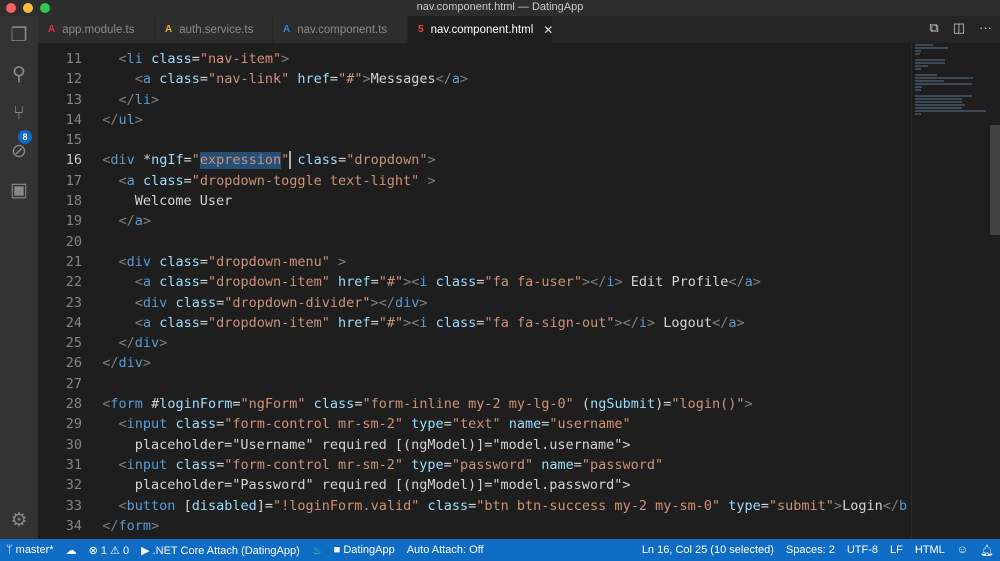  I want to click on code-token: "#", so click(350, 79).